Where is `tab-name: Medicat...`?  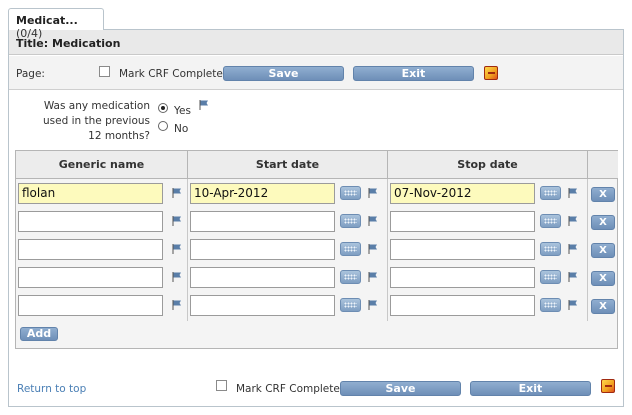
tab-name: Medicat... is located at coordinates (47, 20).